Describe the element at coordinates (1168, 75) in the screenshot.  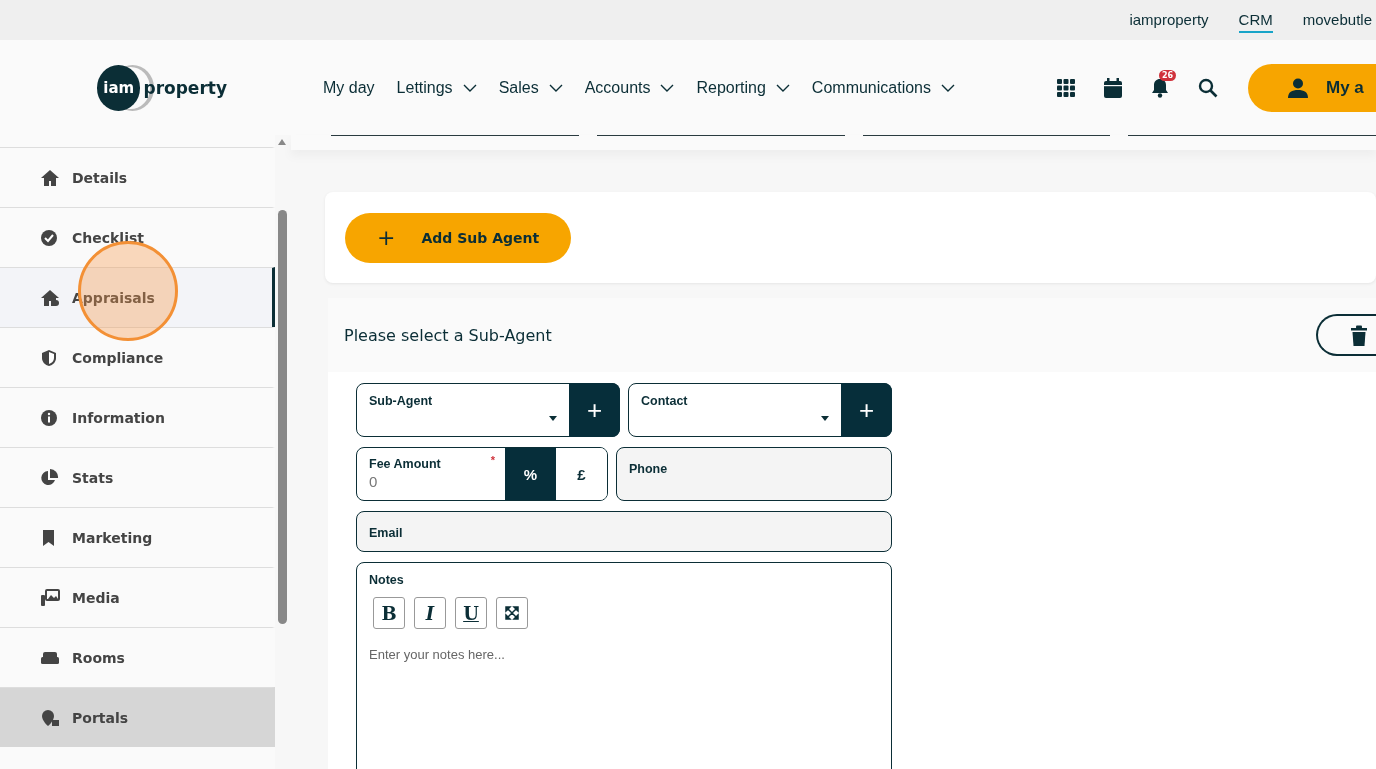
I see `notification-count-badge: 26` at that location.